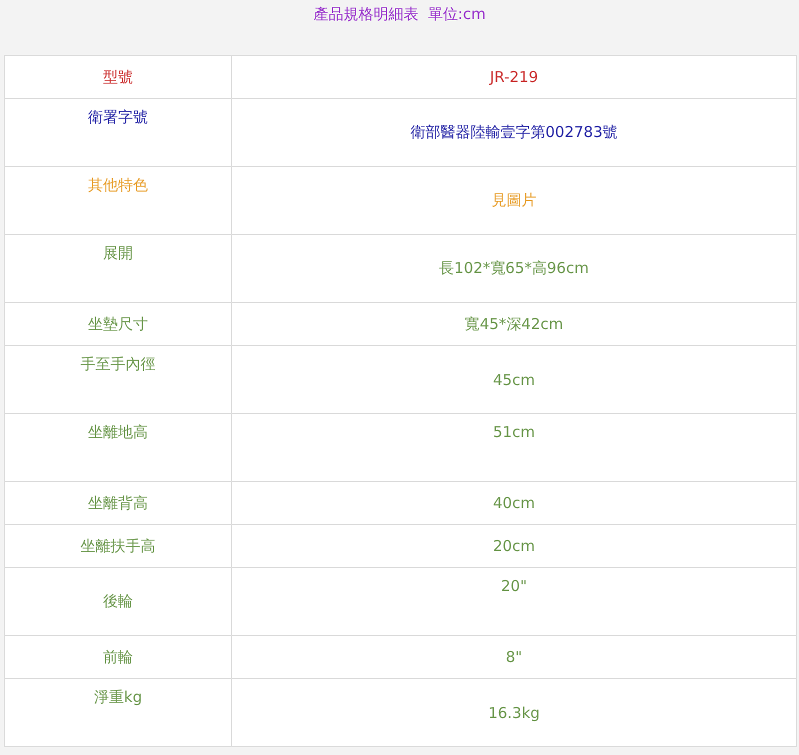 Image resolution: width=799 pixels, height=755 pixels. What do you see at coordinates (514, 268) in the screenshot?
I see `spec-value: 長102*寬65*高96cm` at bounding box center [514, 268].